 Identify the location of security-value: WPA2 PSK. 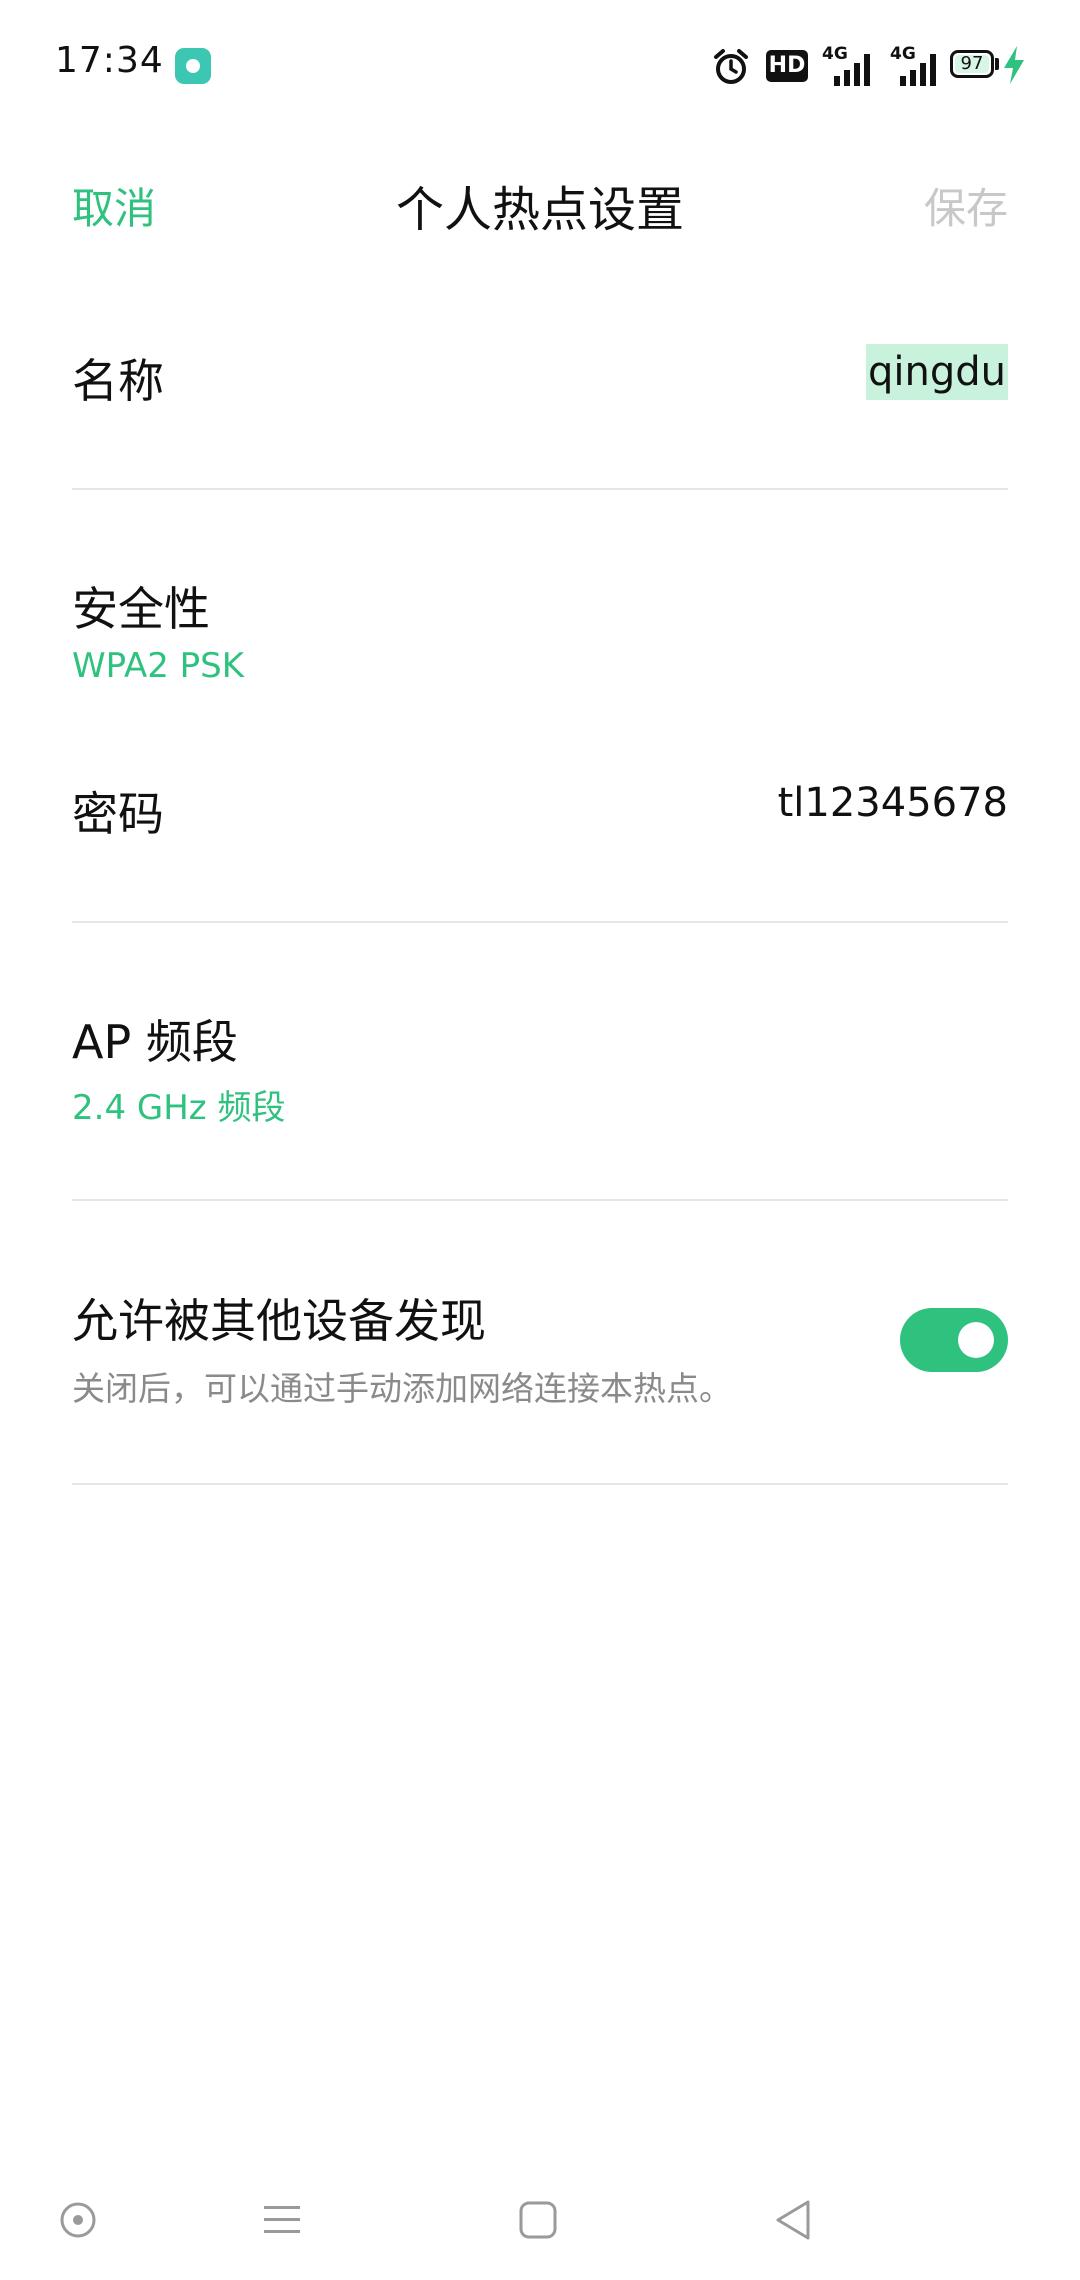
(158, 666).